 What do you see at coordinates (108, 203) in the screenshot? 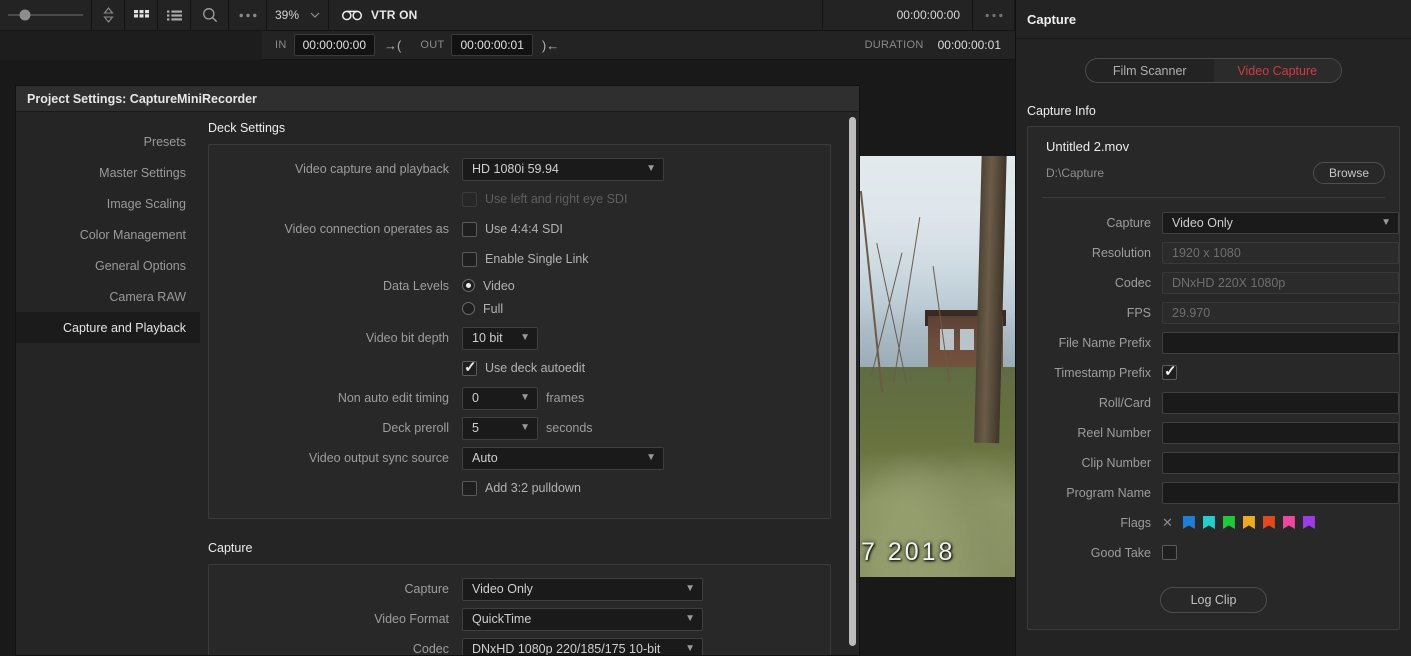
I see `sidebar-item-image-scaling: Image Scaling` at bounding box center [108, 203].